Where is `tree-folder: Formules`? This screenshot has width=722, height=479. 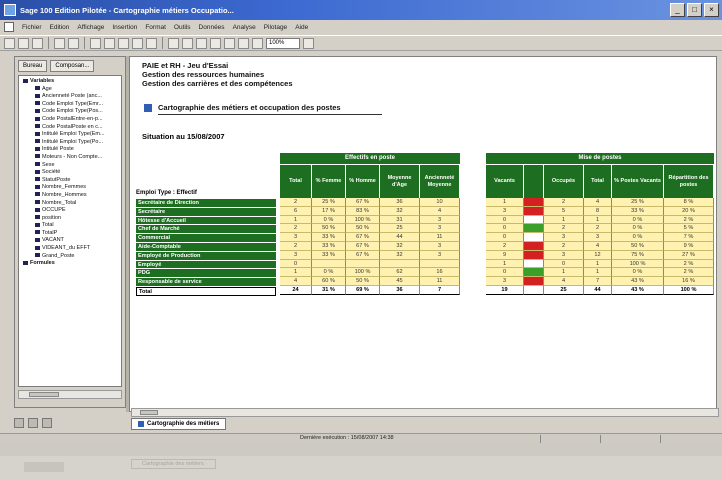 tree-folder: Formules is located at coordinates (70, 264).